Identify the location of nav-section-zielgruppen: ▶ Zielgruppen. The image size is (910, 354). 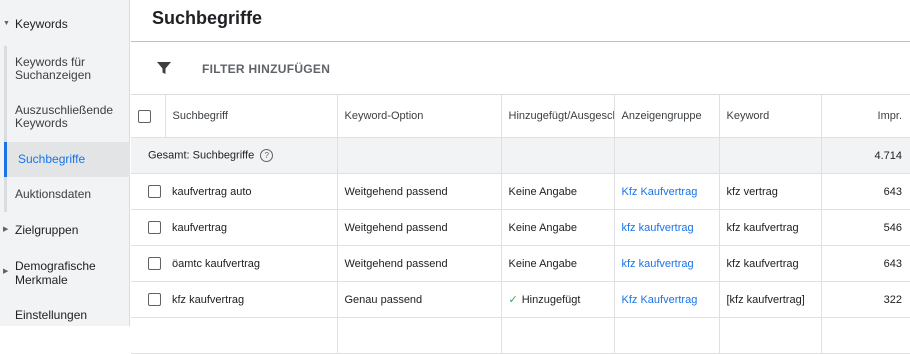
(65, 230).